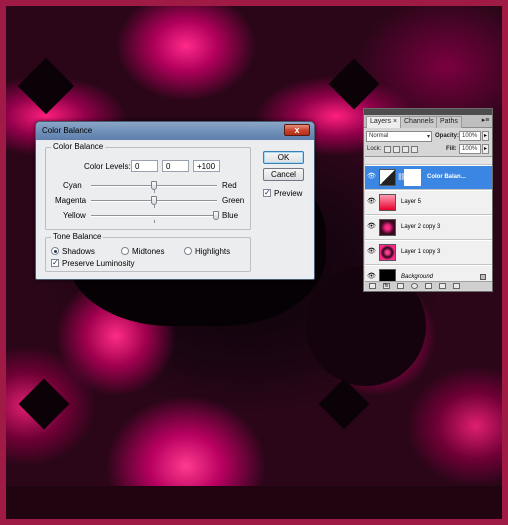 This screenshot has height=525, width=508. What do you see at coordinates (374, 149) in the screenshot?
I see `lock-label: Lock:` at bounding box center [374, 149].